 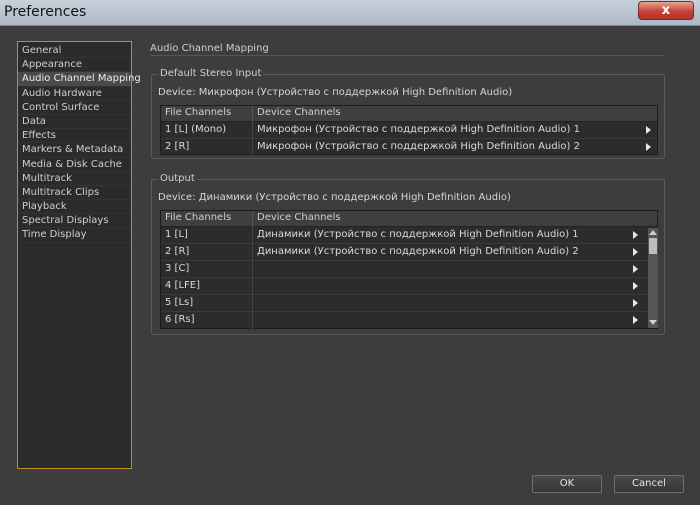 What do you see at coordinates (653, 278) in the screenshot?
I see `output-scrollbar` at bounding box center [653, 278].